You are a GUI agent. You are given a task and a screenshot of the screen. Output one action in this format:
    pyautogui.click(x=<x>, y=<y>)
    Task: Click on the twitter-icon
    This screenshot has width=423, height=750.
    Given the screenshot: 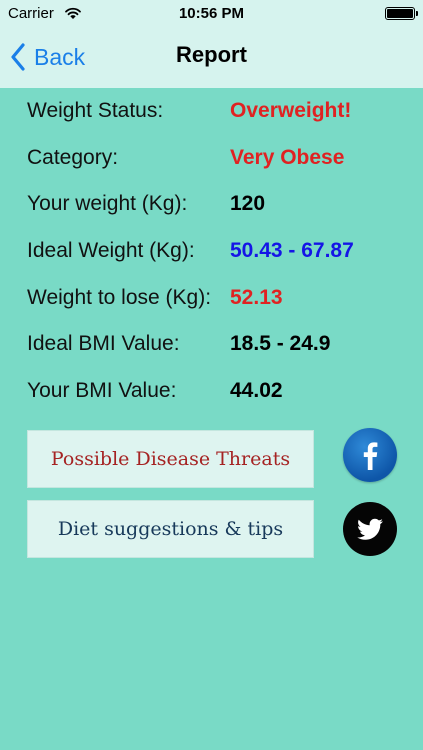 What is the action you would take?
    pyautogui.click(x=370, y=529)
    